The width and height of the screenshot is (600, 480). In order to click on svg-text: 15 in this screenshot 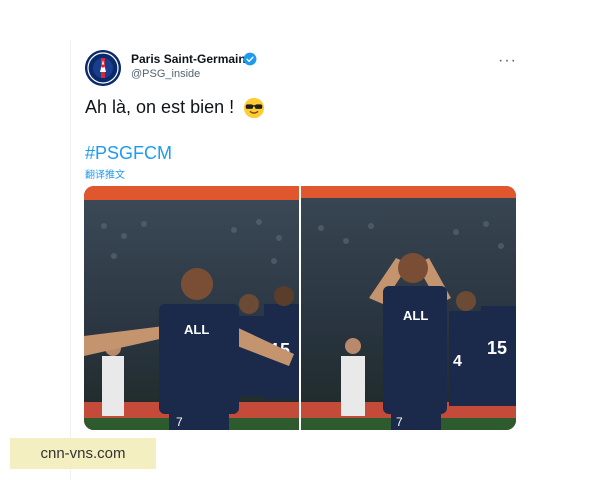, I will do `click(497, 348)`.